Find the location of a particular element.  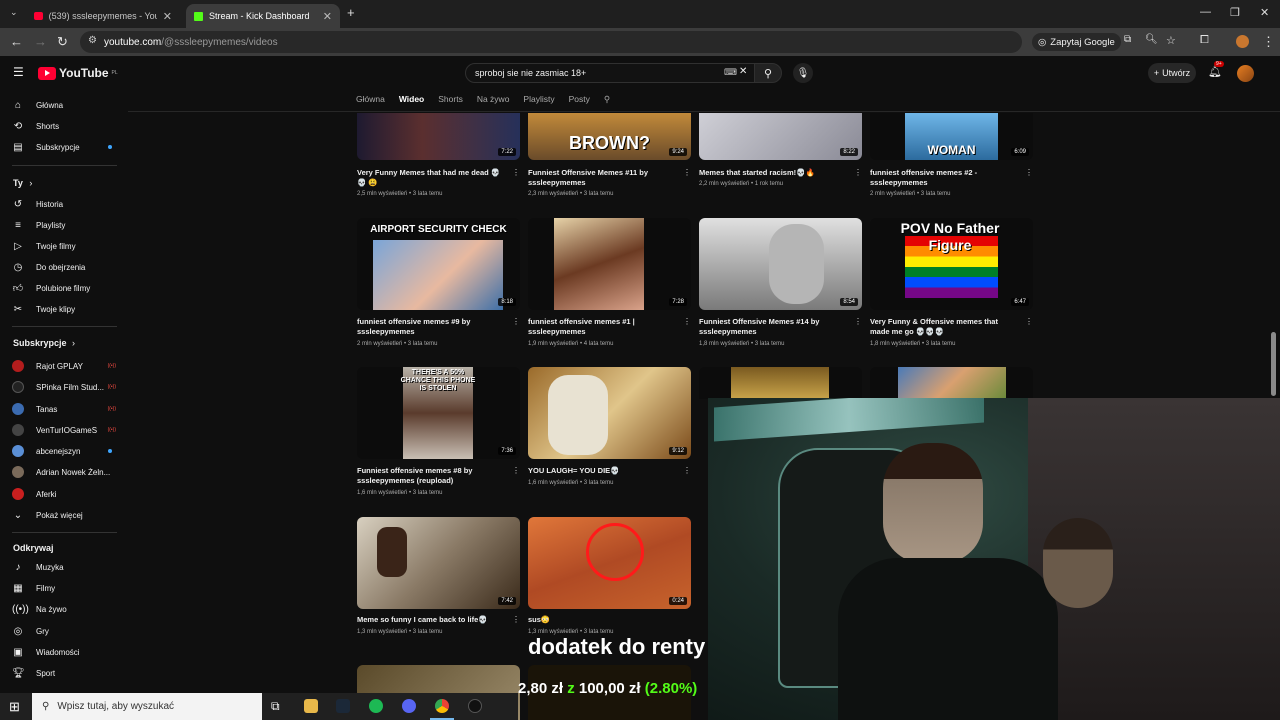

video-thumbnail: WOMAN 6:09 is located at coordinates (951, 136).